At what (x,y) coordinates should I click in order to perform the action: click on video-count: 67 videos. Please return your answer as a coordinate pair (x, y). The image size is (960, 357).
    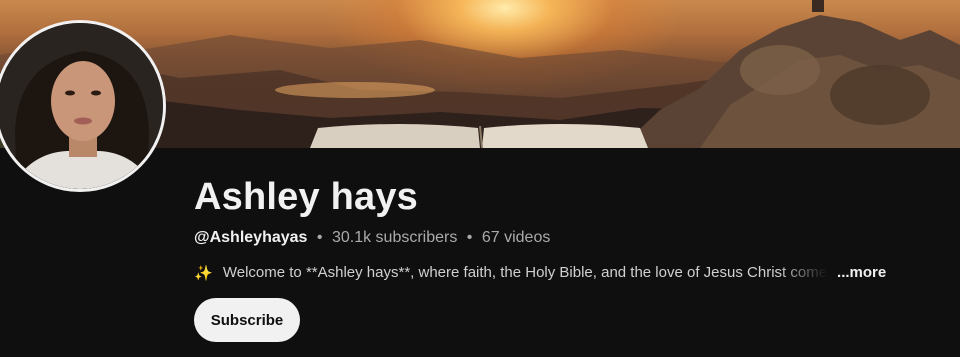
    Looking at the image, I should click on (516, 237).